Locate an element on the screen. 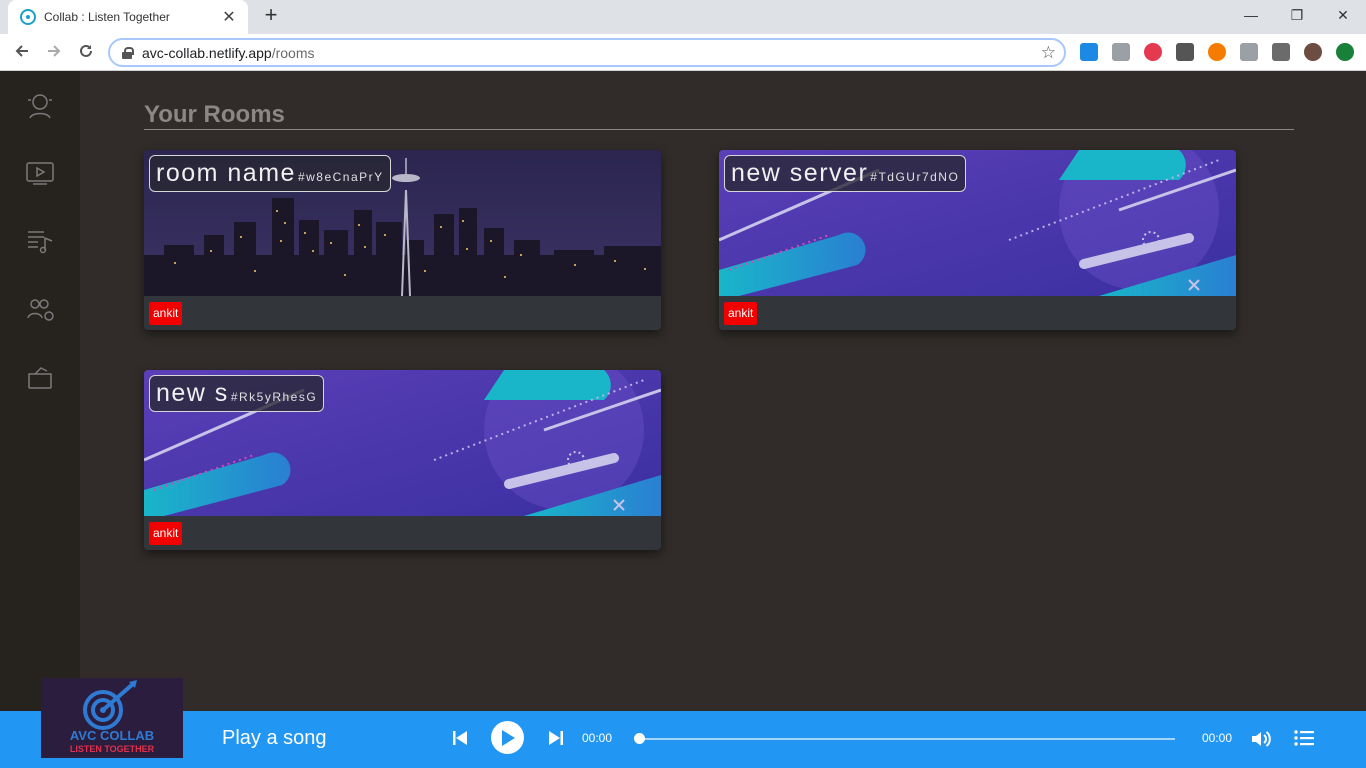  app-logo: AVC COLLAB LISTEN TOGETHER is located at coordinates (112, 718).